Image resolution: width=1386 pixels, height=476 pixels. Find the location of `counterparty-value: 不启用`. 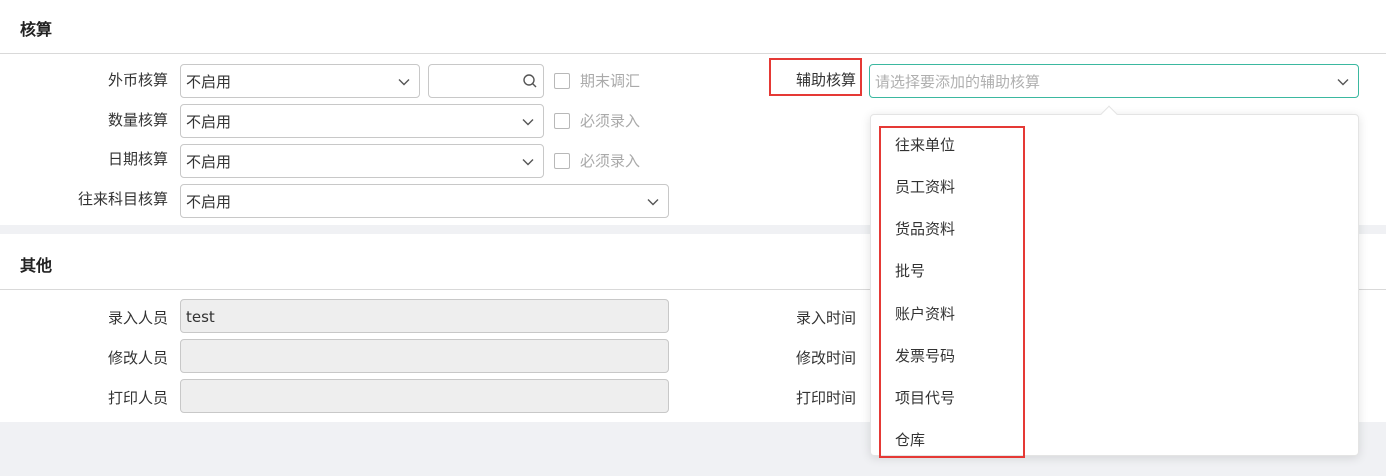

counterparty-value: 不启用 is located at coordinates (209, 202).